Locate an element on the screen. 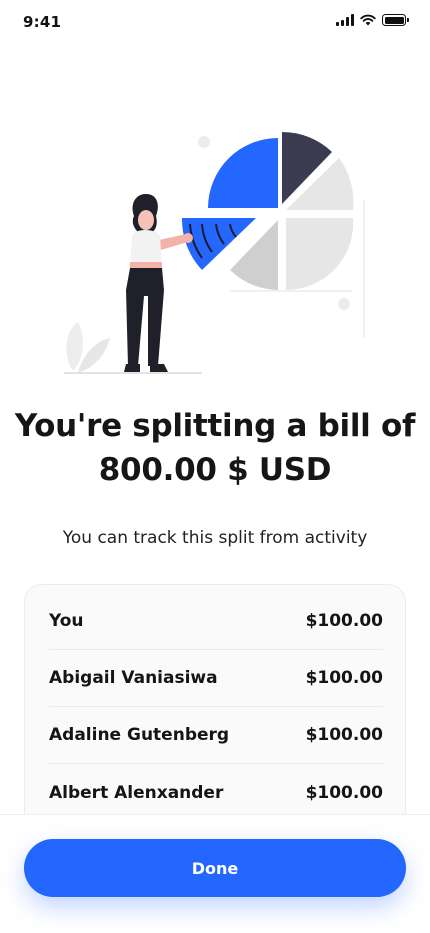  list-item: Albert Alenxander $100.00 is located at coordinates (216, 792).